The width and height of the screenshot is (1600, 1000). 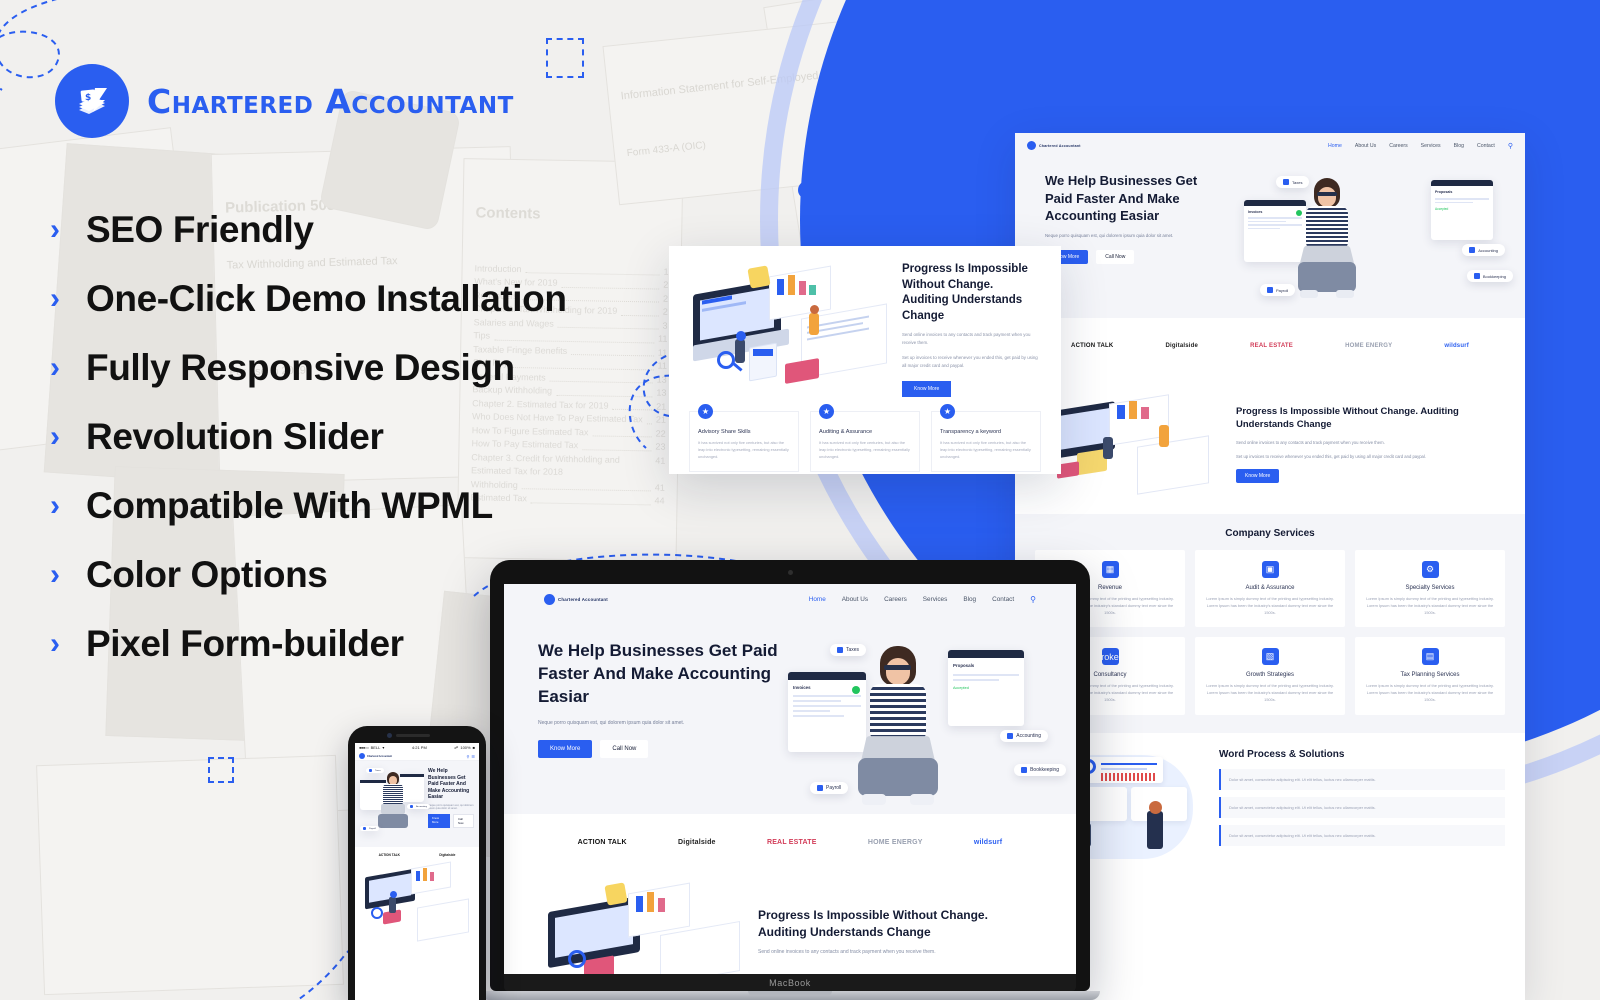 What do you see at coordinates (1110, 657) in the screenshot?
I see `chat-bubble-icon: troke;` at bounding box center [1110, 657].